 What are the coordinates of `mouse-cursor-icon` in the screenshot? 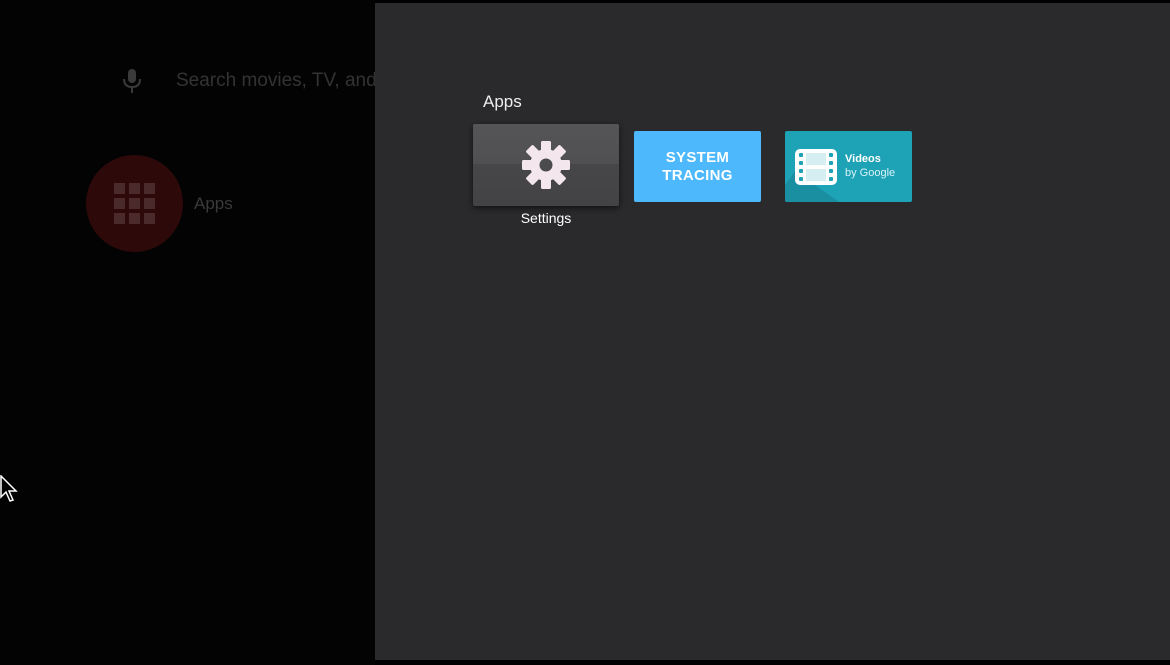 It's located at (9, 488).